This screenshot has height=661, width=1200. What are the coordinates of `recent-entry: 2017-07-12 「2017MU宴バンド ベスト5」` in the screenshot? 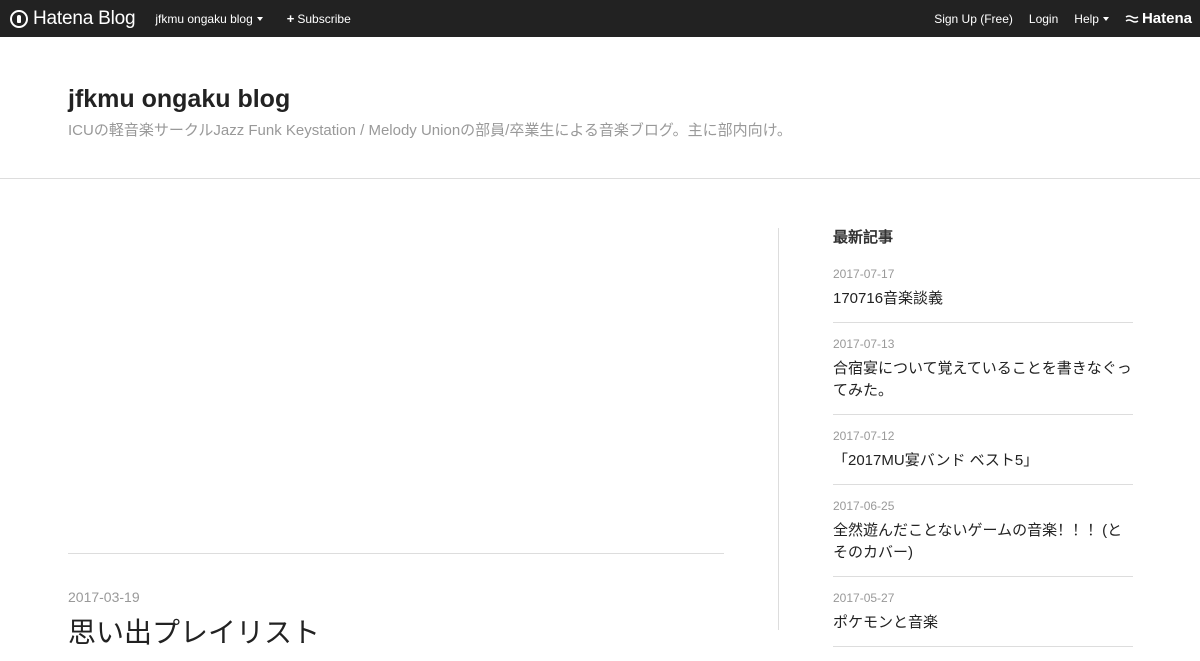 It's located at (983, 457).